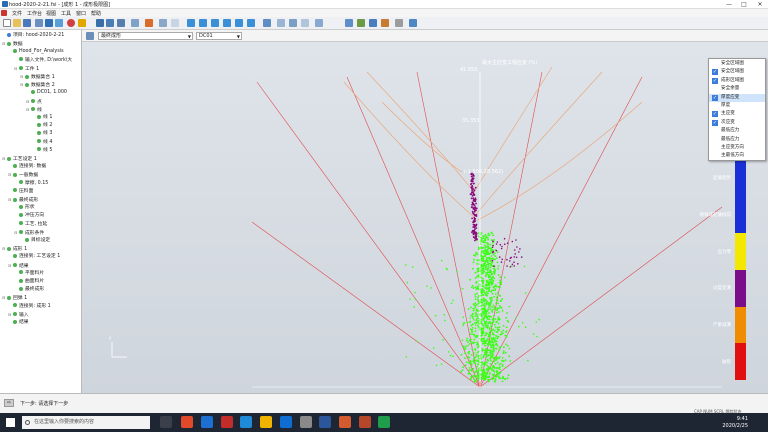 The image size is (768, 432). What do you see at coordinates (349, 23) in the screenshot?
I see `blank-icon` at bounding box center [349, 23].